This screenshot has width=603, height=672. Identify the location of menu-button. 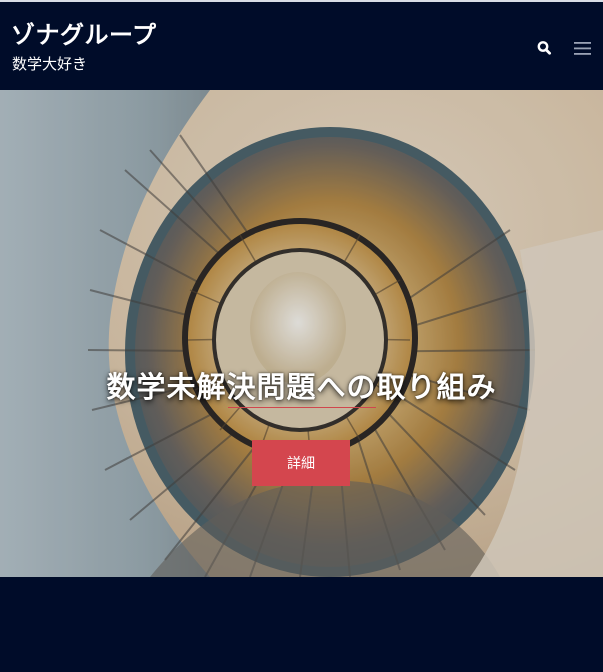
(583, 49).